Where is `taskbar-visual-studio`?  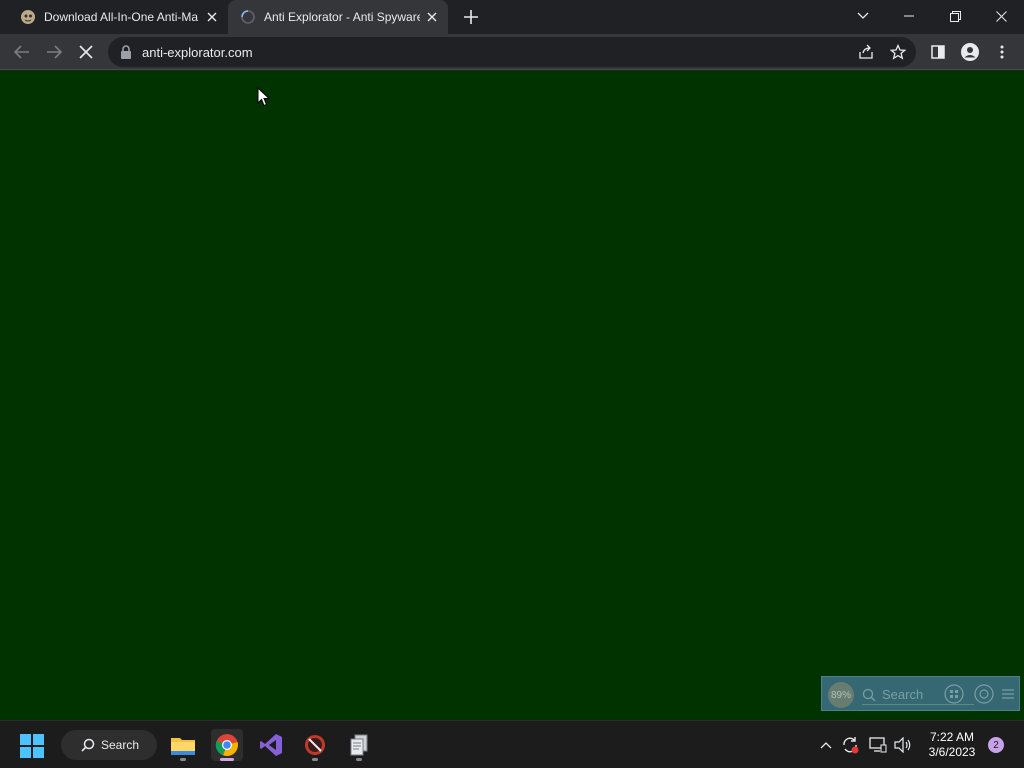 taskbar-visual-studio is located at coordinates (271, 745).